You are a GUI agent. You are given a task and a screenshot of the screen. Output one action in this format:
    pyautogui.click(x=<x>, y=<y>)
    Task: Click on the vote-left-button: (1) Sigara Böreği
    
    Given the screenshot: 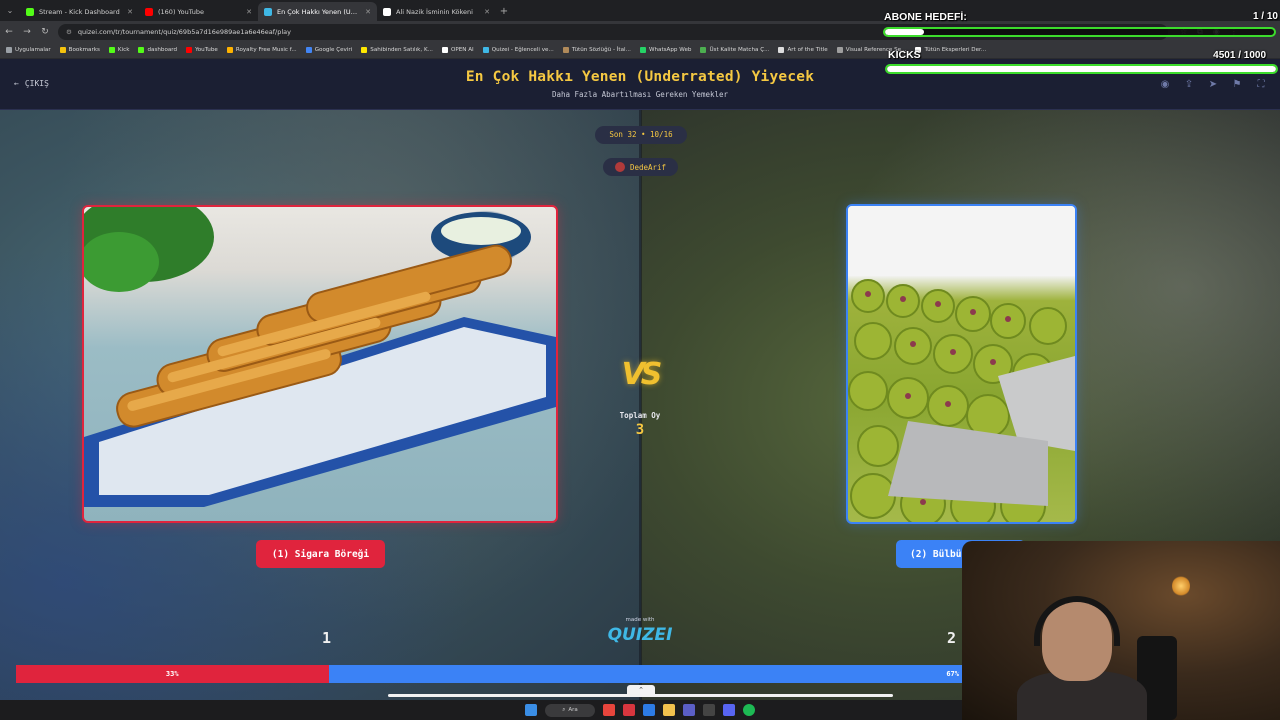 What is the action you would take?
    pyautogui.click(x=320, y=554)
    